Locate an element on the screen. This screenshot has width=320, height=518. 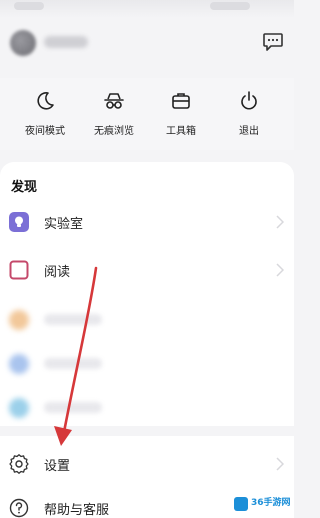
username-blurred is located at coordinates (66, 42).